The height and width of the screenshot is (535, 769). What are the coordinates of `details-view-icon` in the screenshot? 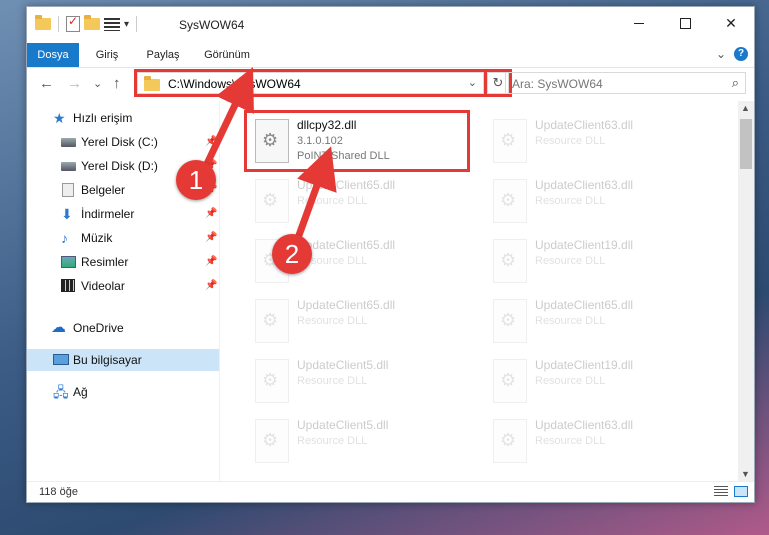 It's located at (721, 491).